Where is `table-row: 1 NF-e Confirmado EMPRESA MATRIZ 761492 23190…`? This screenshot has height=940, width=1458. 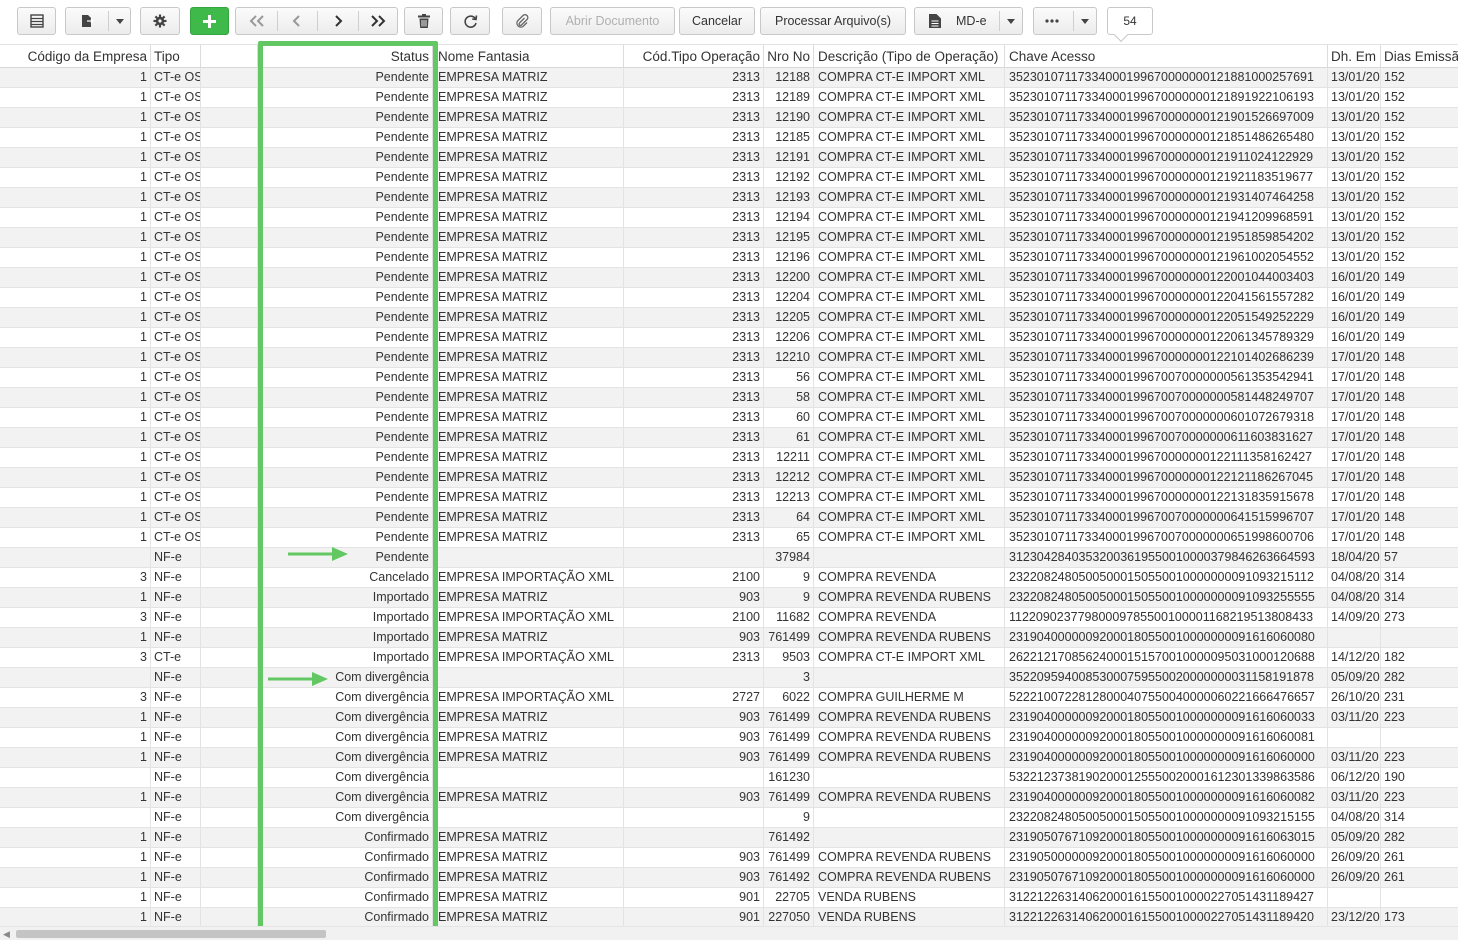
table-row: 1 NF-e Confirmado EMPRESA MATRIZ 761492 23190… is located at coordinates (729, 838).